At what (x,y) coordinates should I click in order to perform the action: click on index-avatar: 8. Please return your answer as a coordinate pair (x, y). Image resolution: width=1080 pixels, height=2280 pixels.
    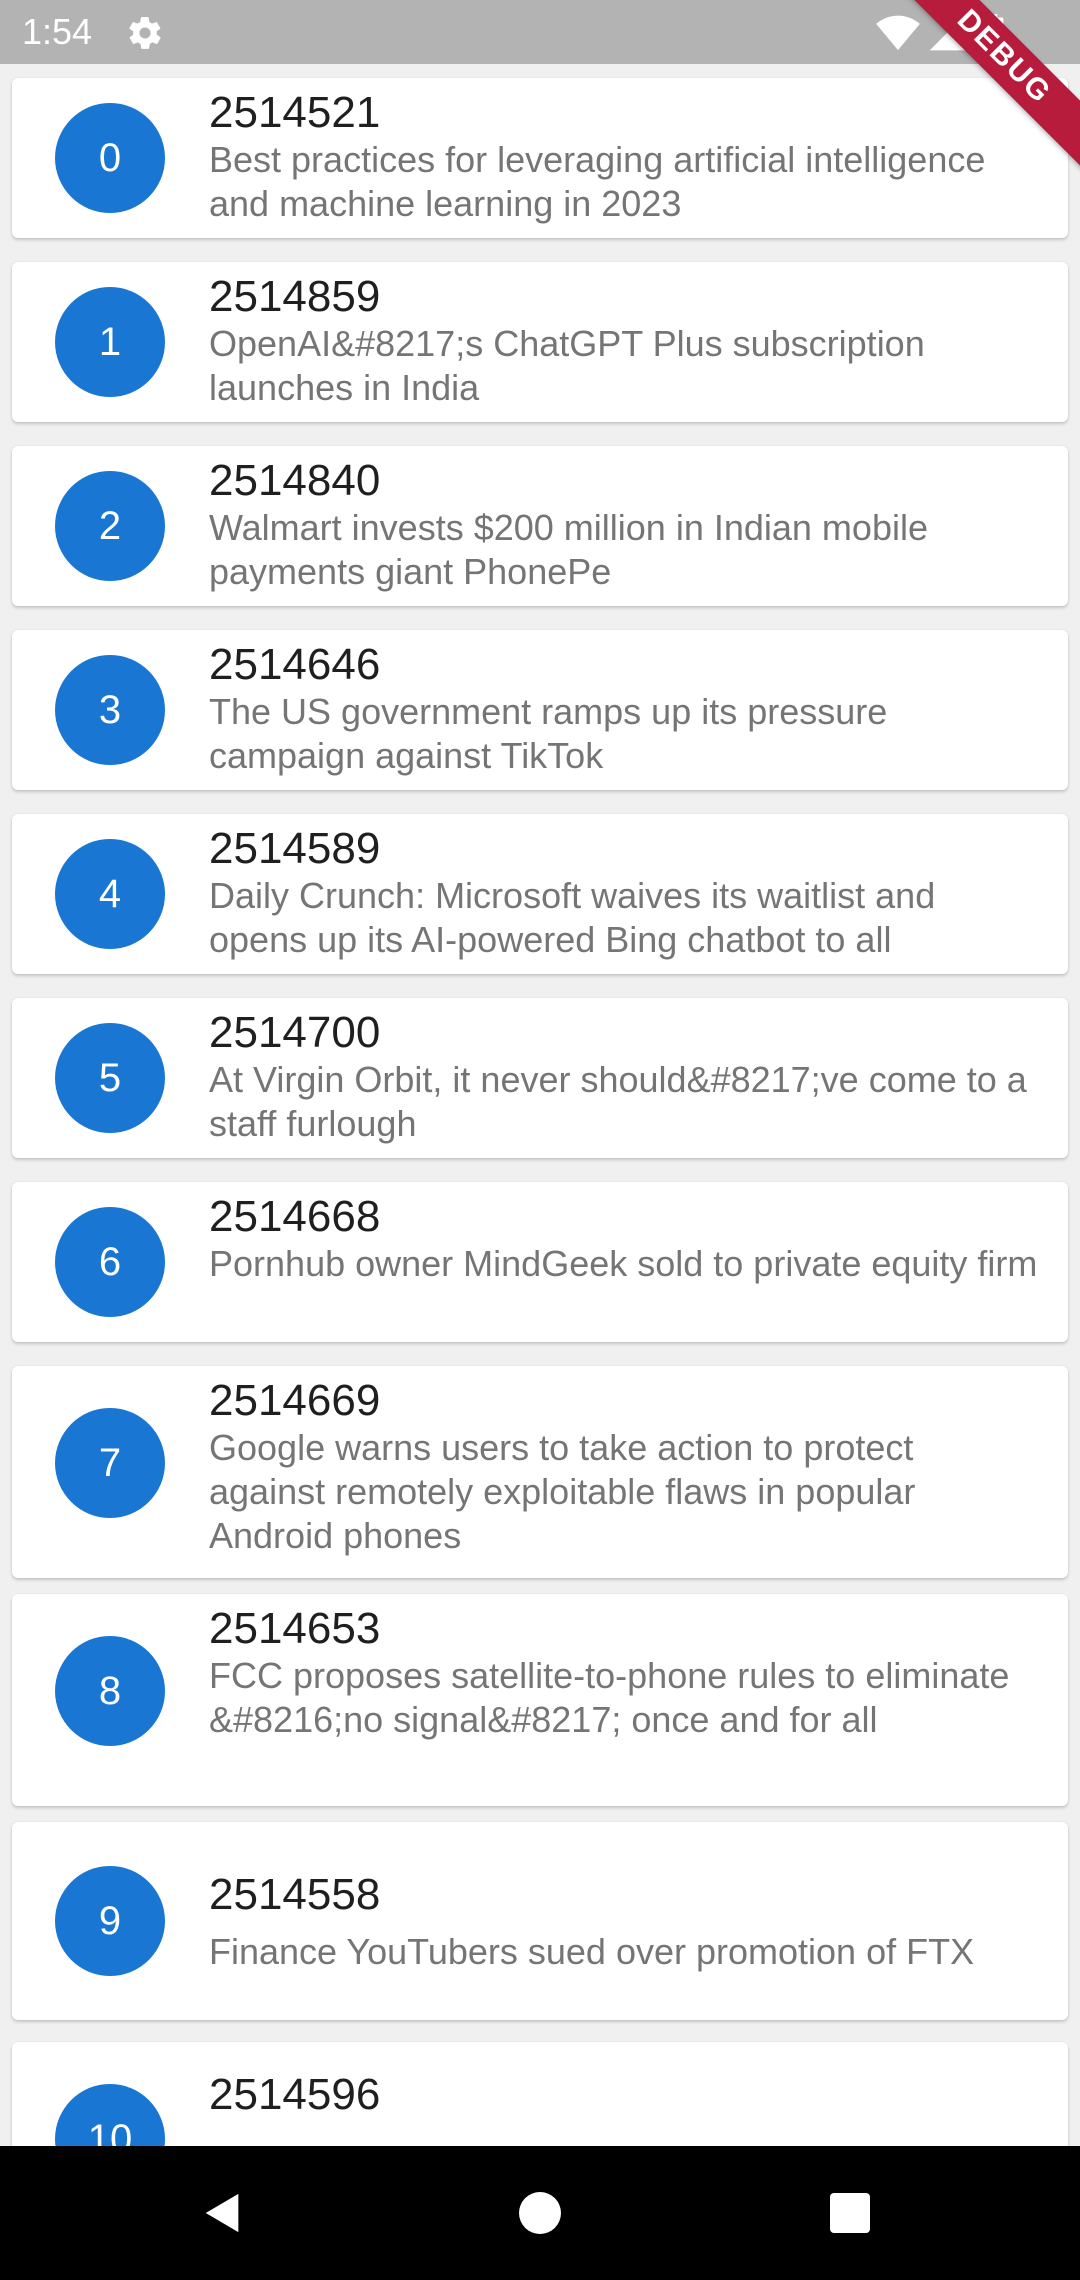
    Looking at the image, I should click on (110, 1691).